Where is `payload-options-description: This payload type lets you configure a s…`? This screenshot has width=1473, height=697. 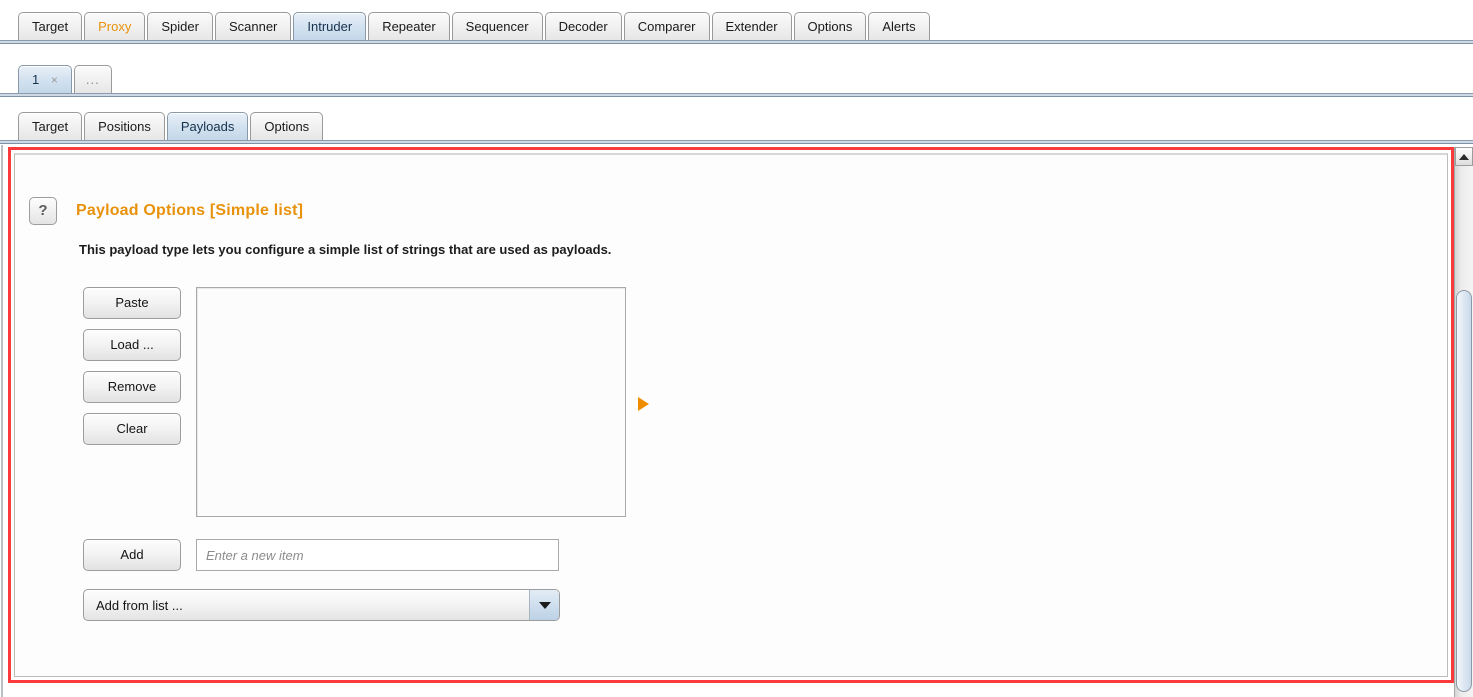
payload-options-description: This payload type lets you configure a s… is located at coordinates (345, 249).